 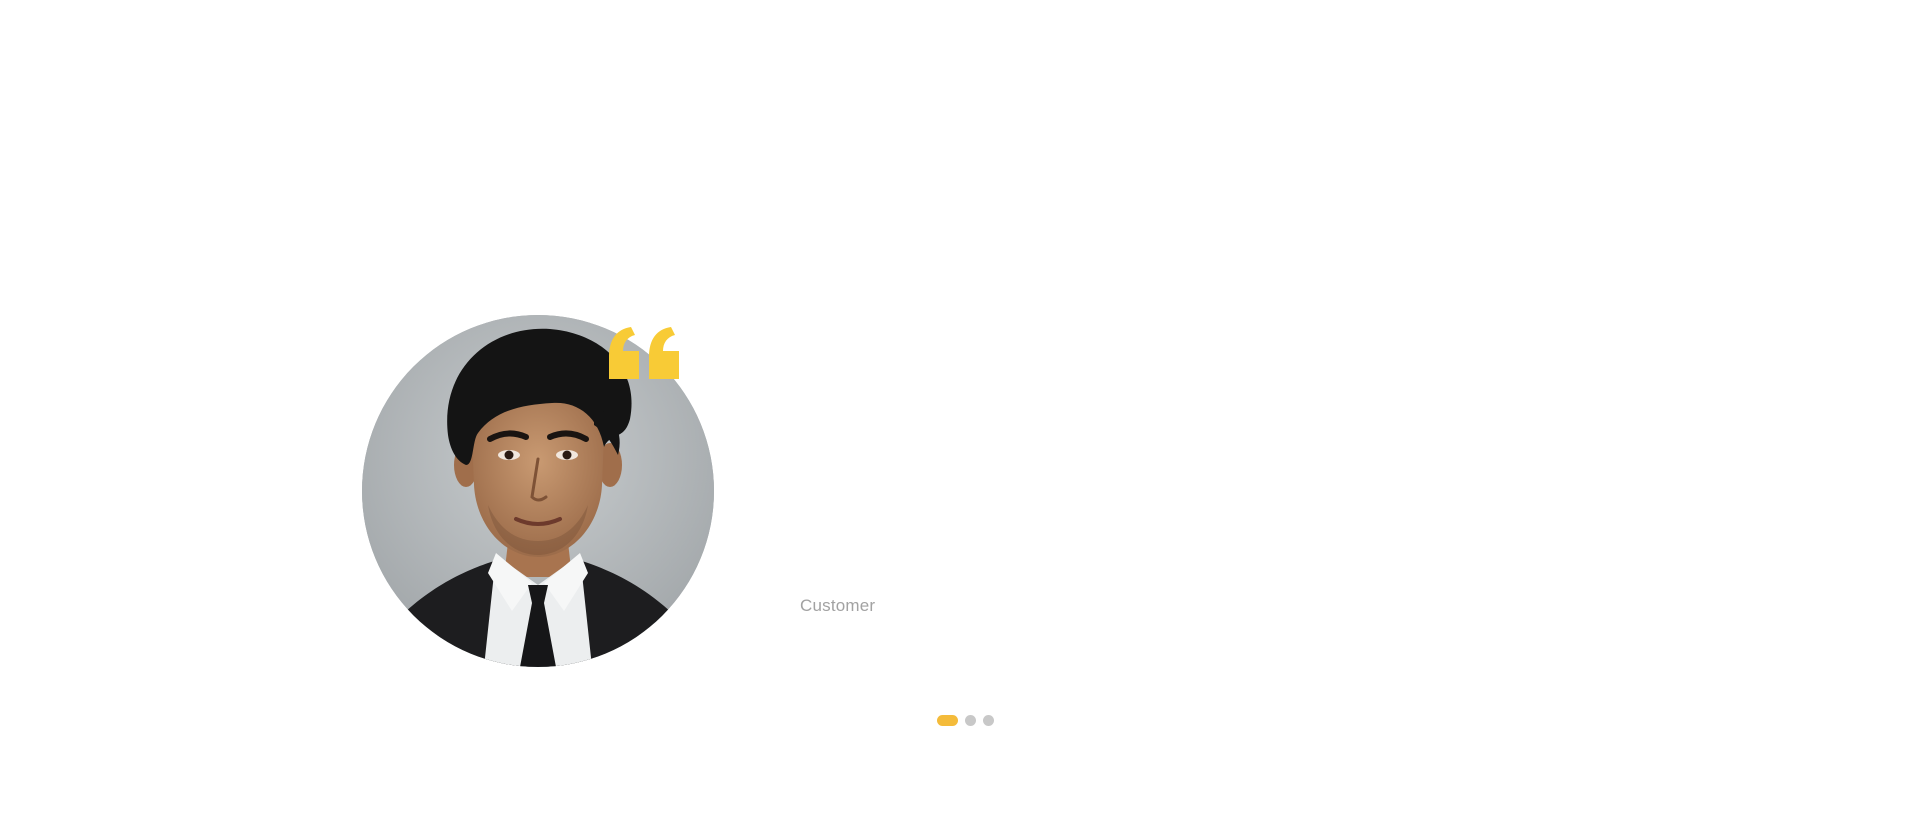 I want to click on quote-mark-icon, so click(x=645, y=353).